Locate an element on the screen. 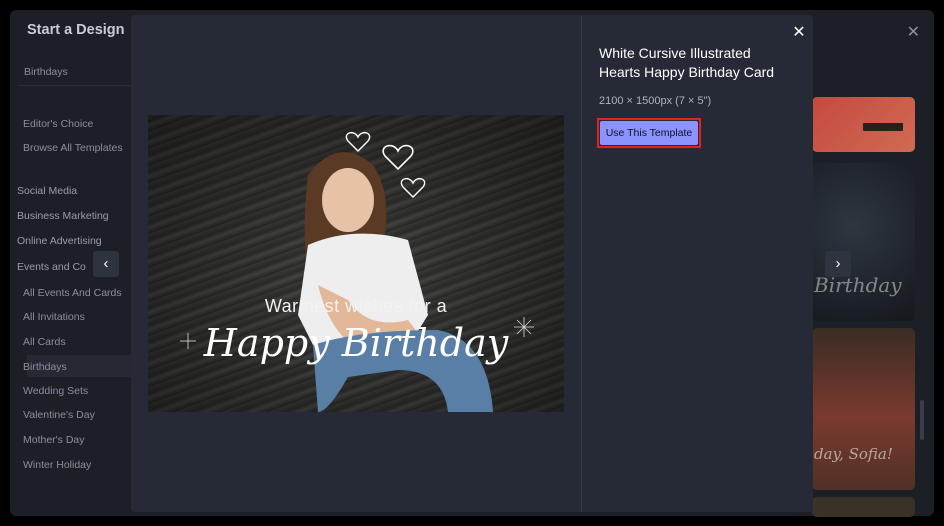 The height and width of the screenshot is (526, 944). category-online-advertising: Online Advertising is located at coordinates (59, 241).